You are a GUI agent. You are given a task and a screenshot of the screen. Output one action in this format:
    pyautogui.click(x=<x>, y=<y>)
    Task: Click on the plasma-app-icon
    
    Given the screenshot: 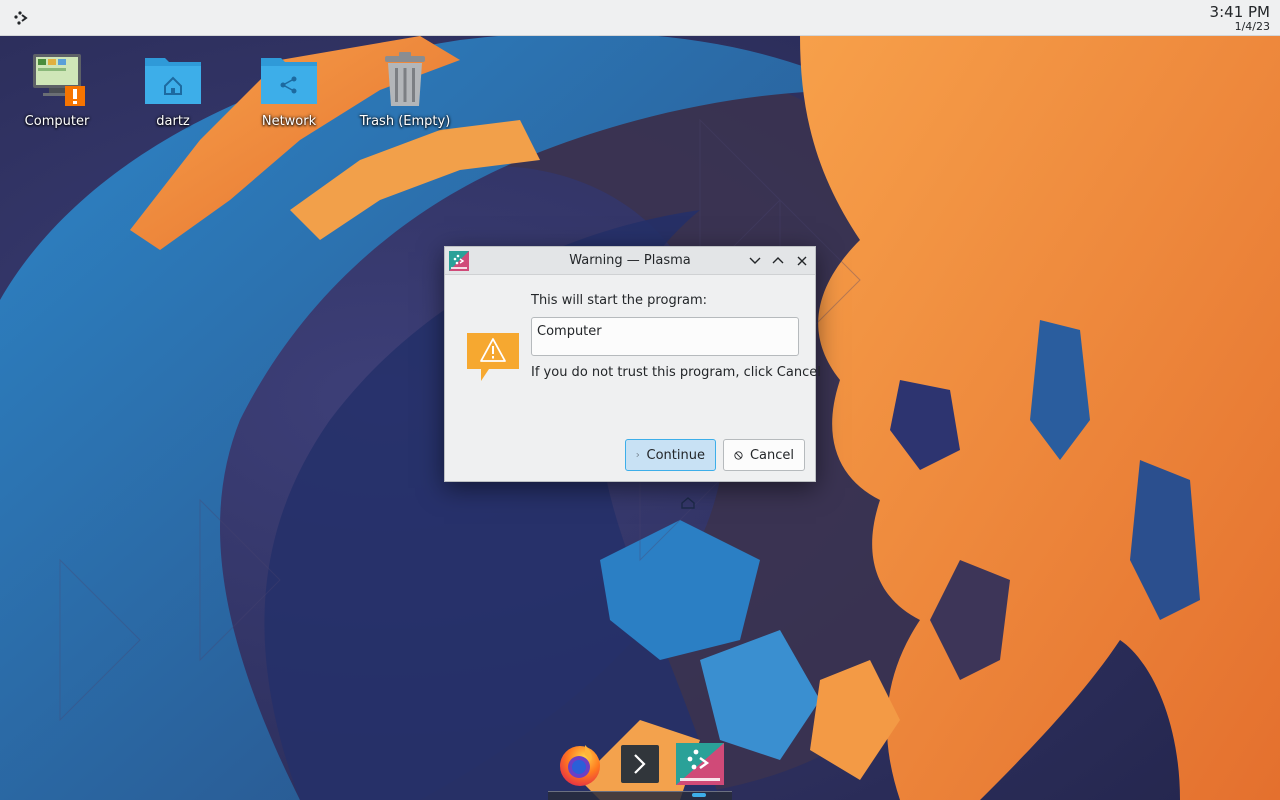 What is the action you would take?
    pyautogui.click(x=700, y=764)
    